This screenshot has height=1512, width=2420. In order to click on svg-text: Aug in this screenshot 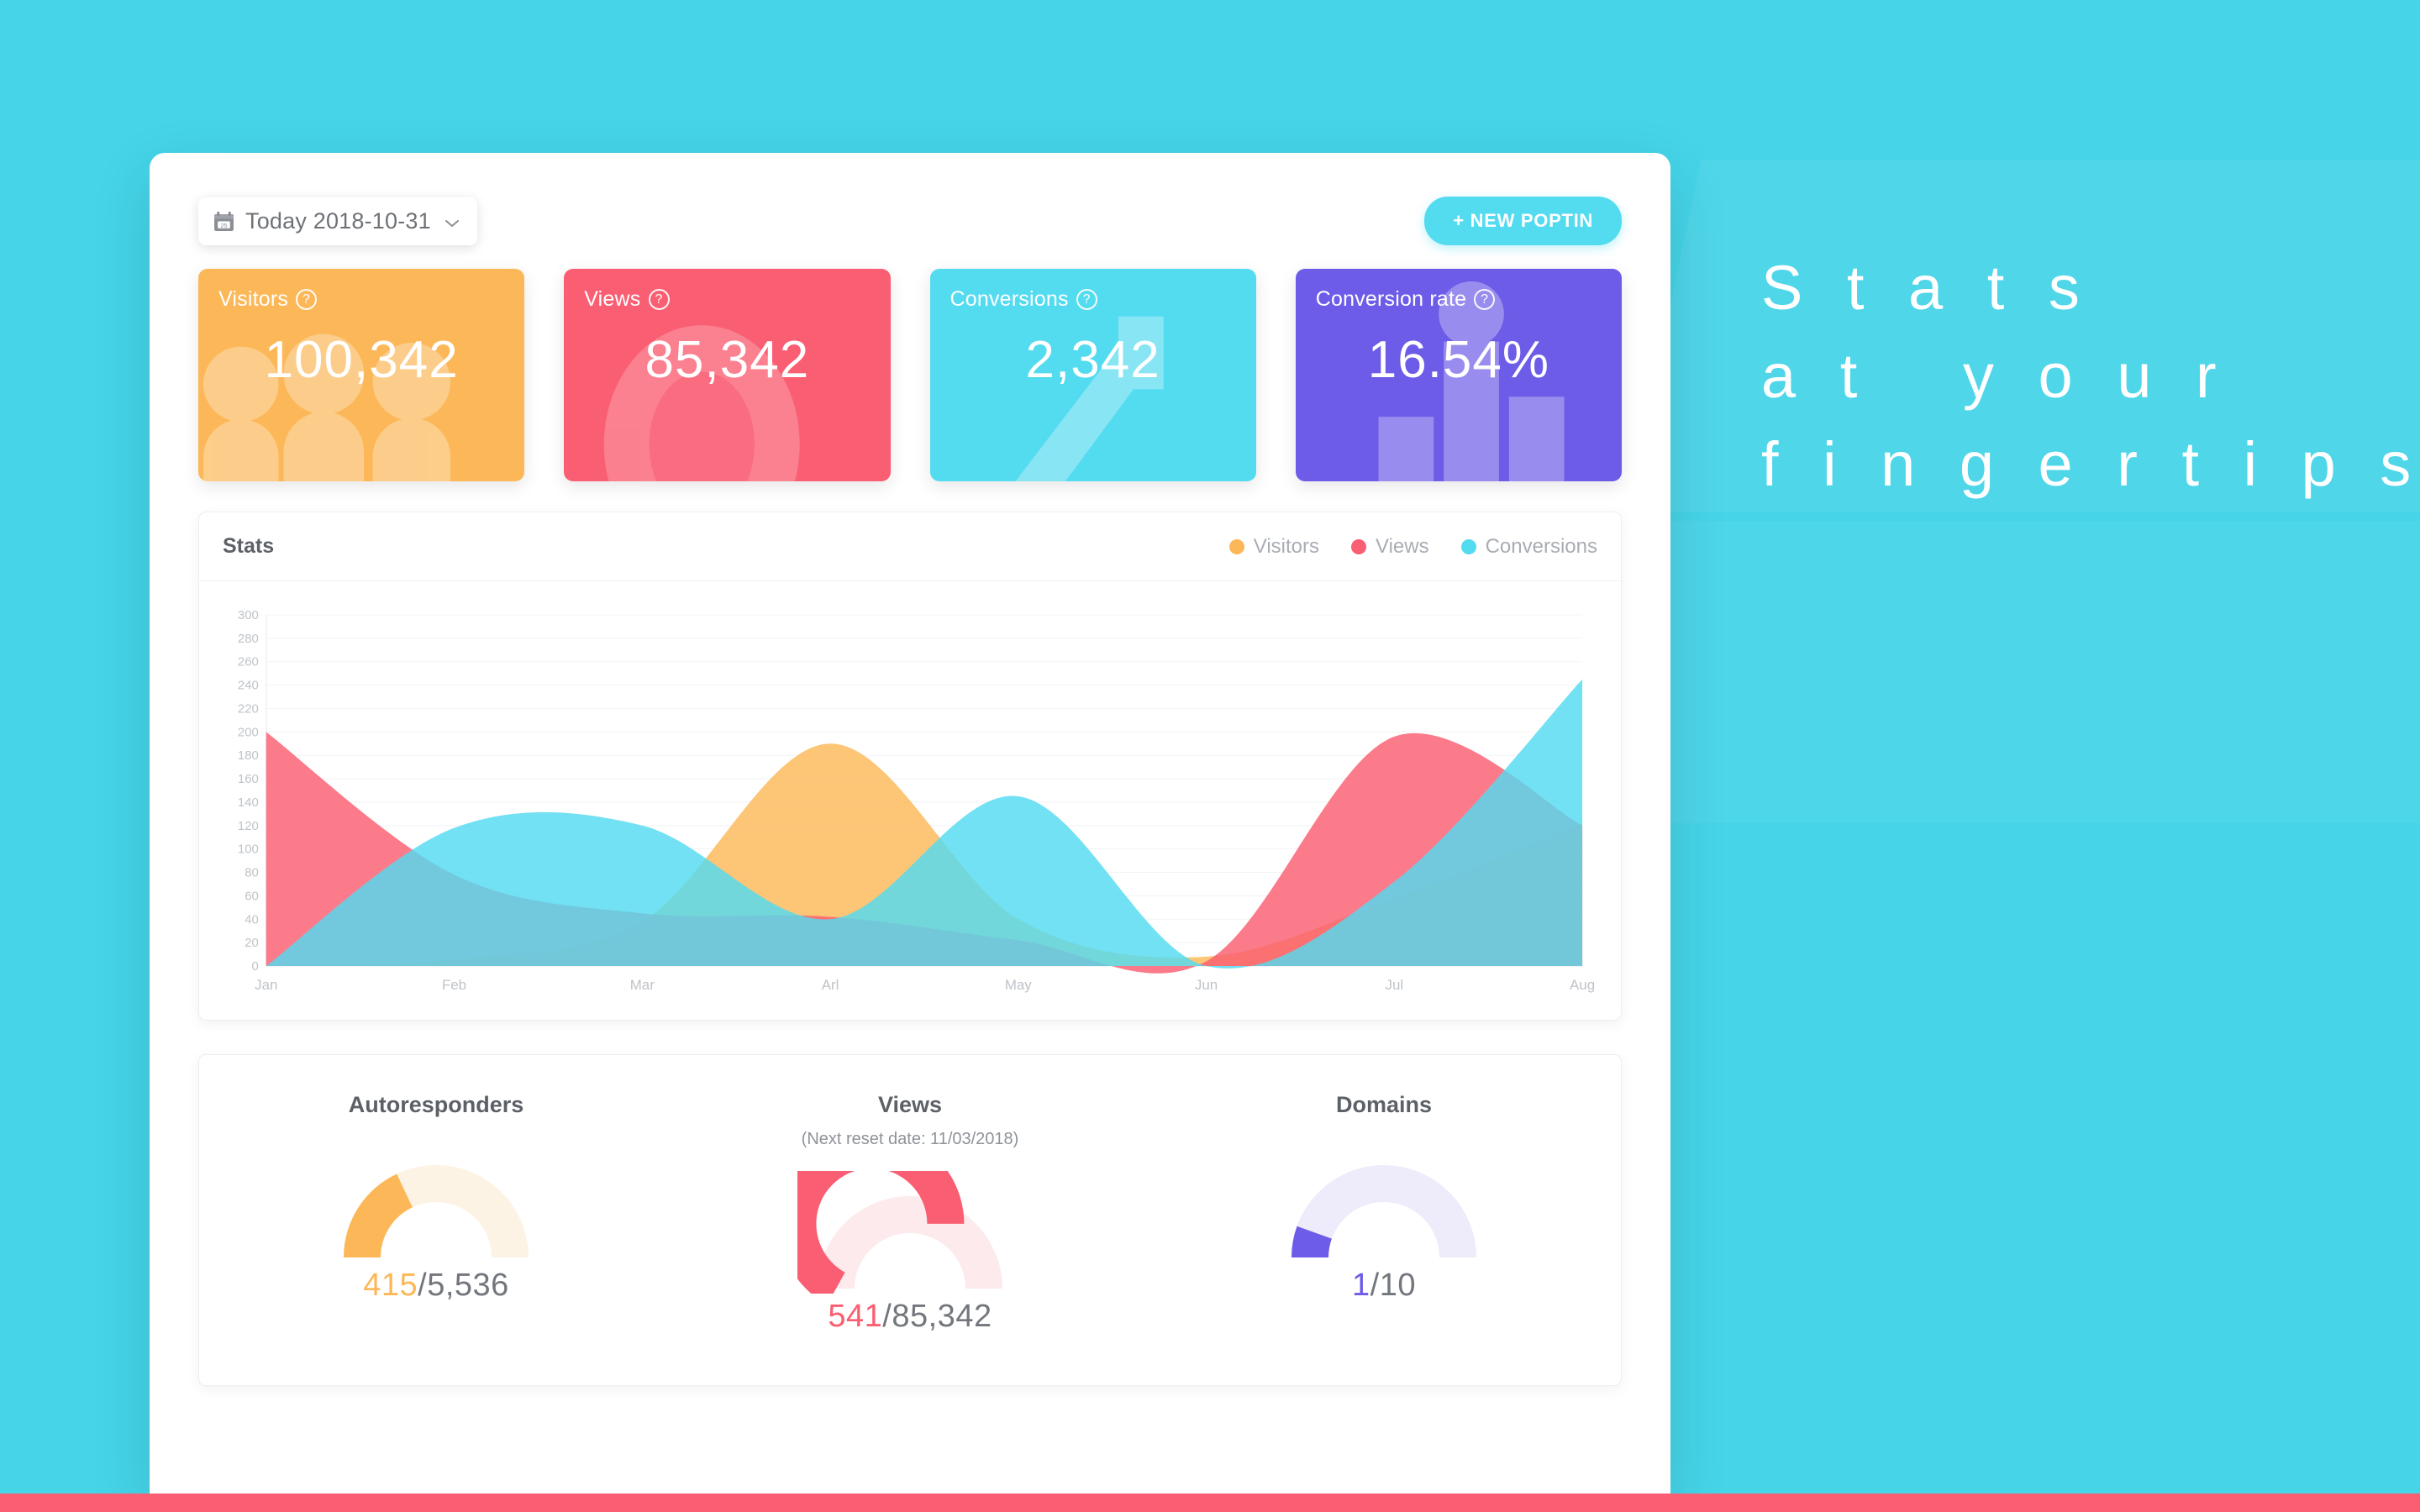, I will do `click(1583, 985)`.